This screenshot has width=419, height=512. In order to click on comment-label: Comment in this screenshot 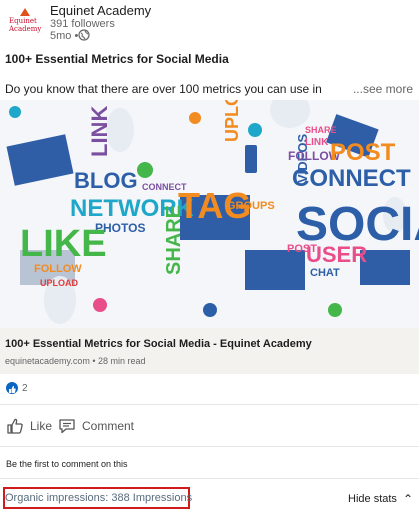, I will do `click(108, 426)`.